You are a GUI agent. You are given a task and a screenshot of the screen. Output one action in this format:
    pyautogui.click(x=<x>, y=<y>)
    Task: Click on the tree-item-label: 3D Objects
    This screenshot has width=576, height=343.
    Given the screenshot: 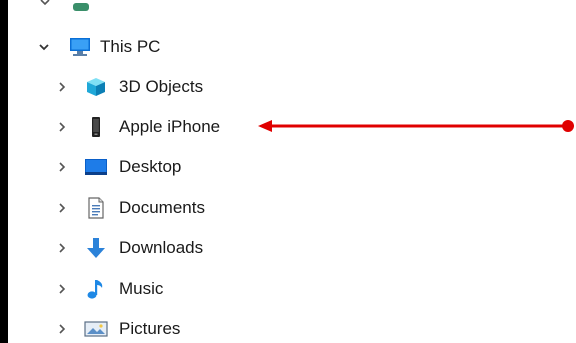 What is the action you would take?
    pyautogui.click(x=161, y=86)
    